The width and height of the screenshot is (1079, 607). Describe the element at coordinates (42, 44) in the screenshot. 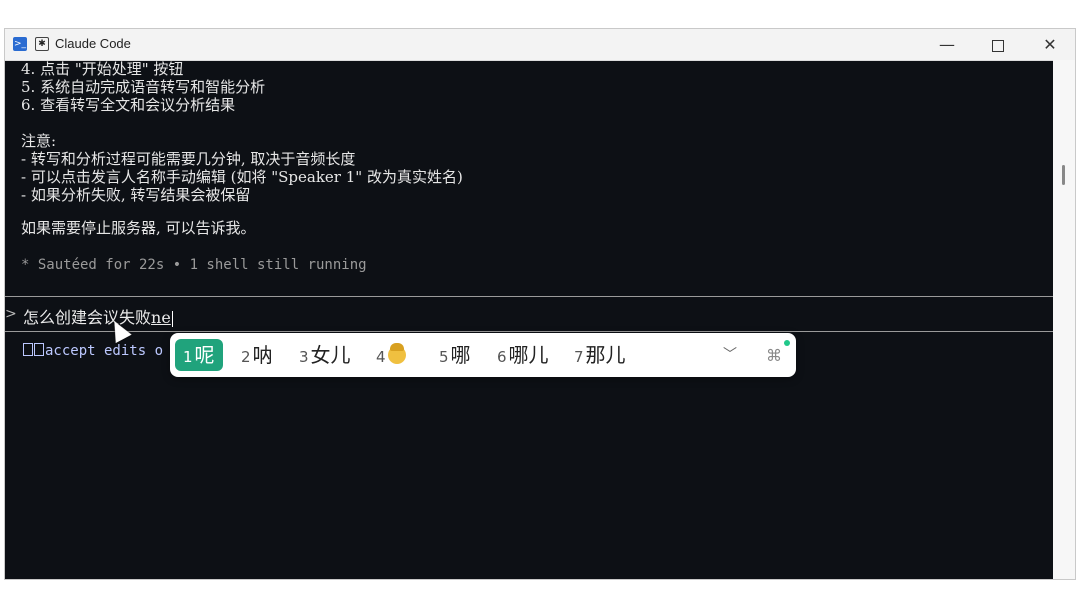

I see `claude-icon: ✱` at that location.